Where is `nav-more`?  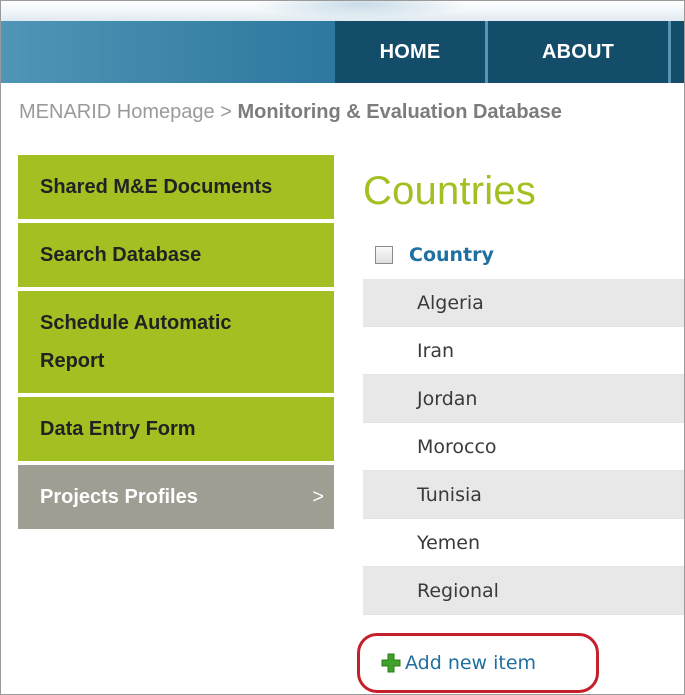 nav-more is located at coordinates (677, 52).